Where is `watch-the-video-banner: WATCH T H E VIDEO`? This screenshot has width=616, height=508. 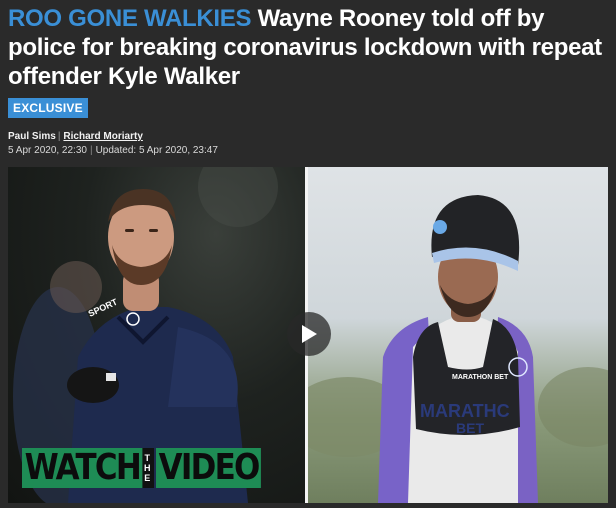
watch-the-video-banner: WATCH T H E VIDEO is located at coordinates (150, 468).